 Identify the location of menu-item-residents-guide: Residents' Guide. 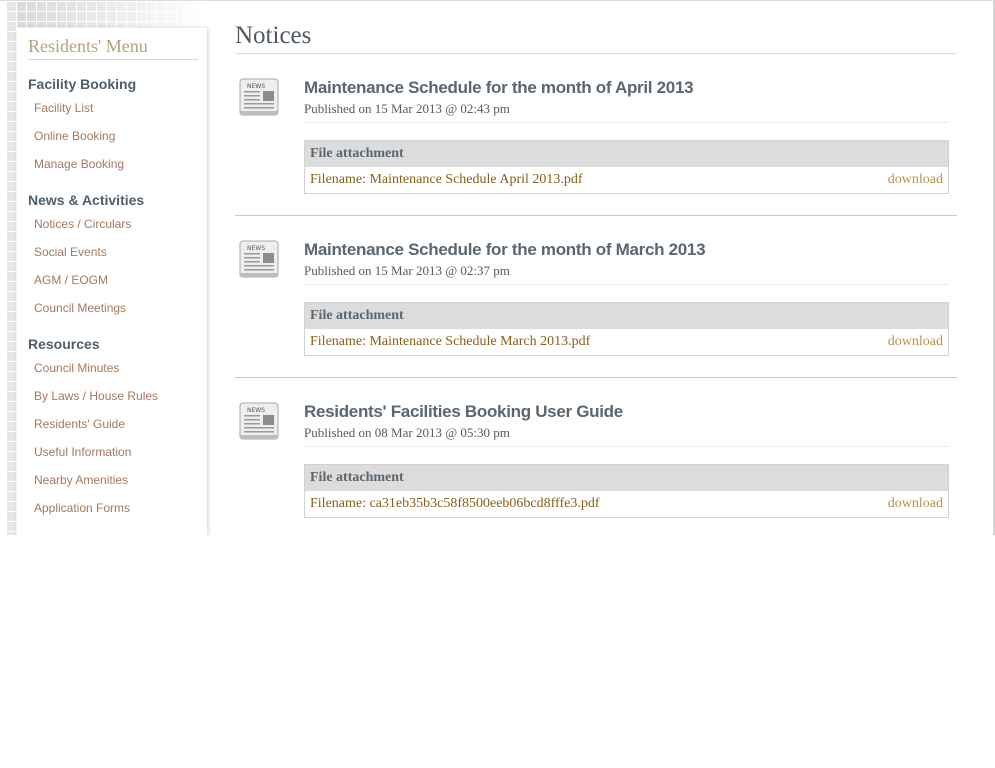
(118, 424).